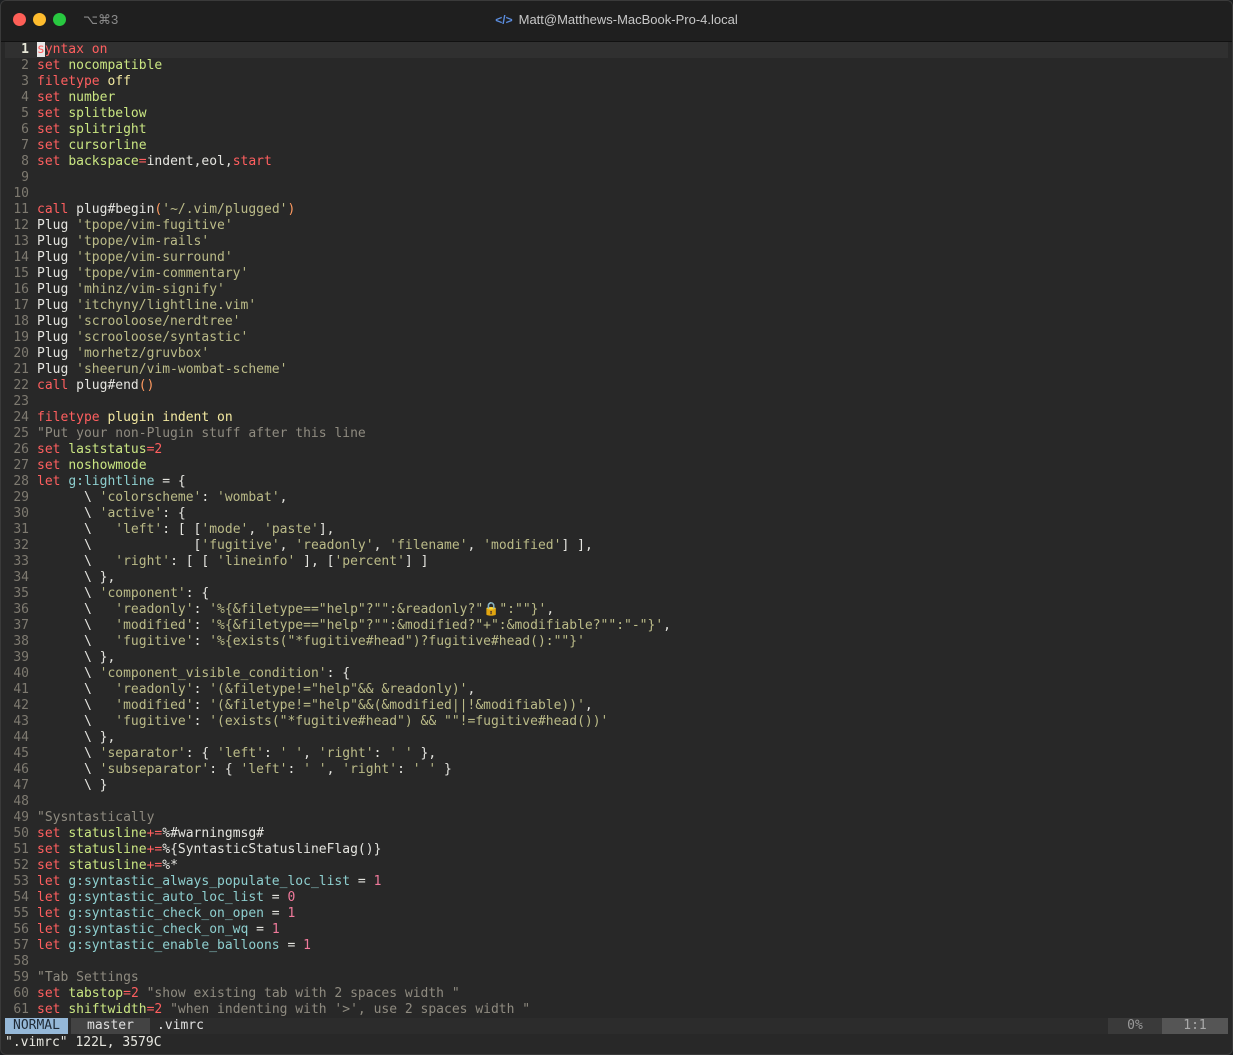 Image resolution: width=1233 pixels, height=1055 pixels. What do you see at coordinates (616, 82) in the screenshot?
I see `buffer-line: 3 filetype off` at bounding box center [616, 82].